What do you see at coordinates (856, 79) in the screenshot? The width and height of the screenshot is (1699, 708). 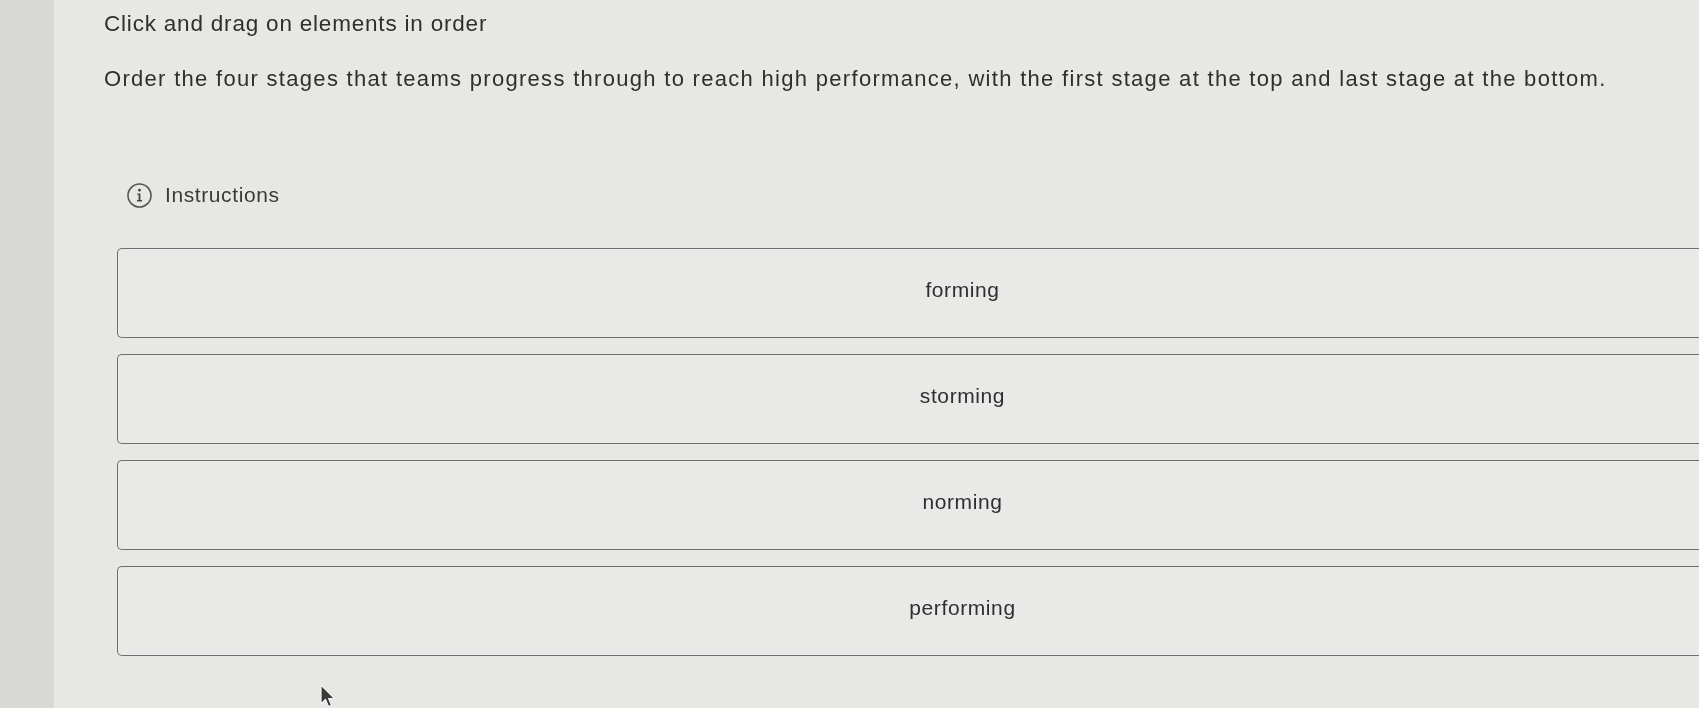 I see `question-prompt: Order the four stages that teams progress through to reach high performance, with the first stage at the top and last stage at the bottom.` at bounding box center [856, 79].